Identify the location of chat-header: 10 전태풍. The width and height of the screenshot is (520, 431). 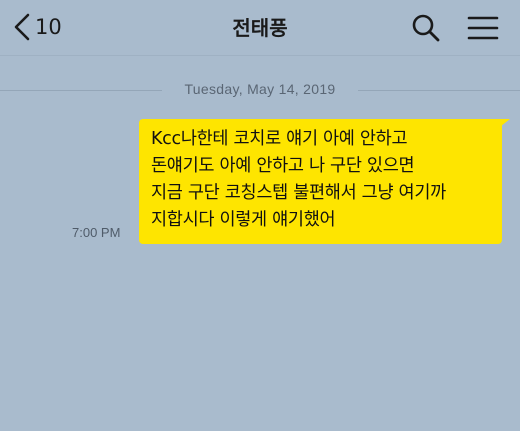
(260, 28).